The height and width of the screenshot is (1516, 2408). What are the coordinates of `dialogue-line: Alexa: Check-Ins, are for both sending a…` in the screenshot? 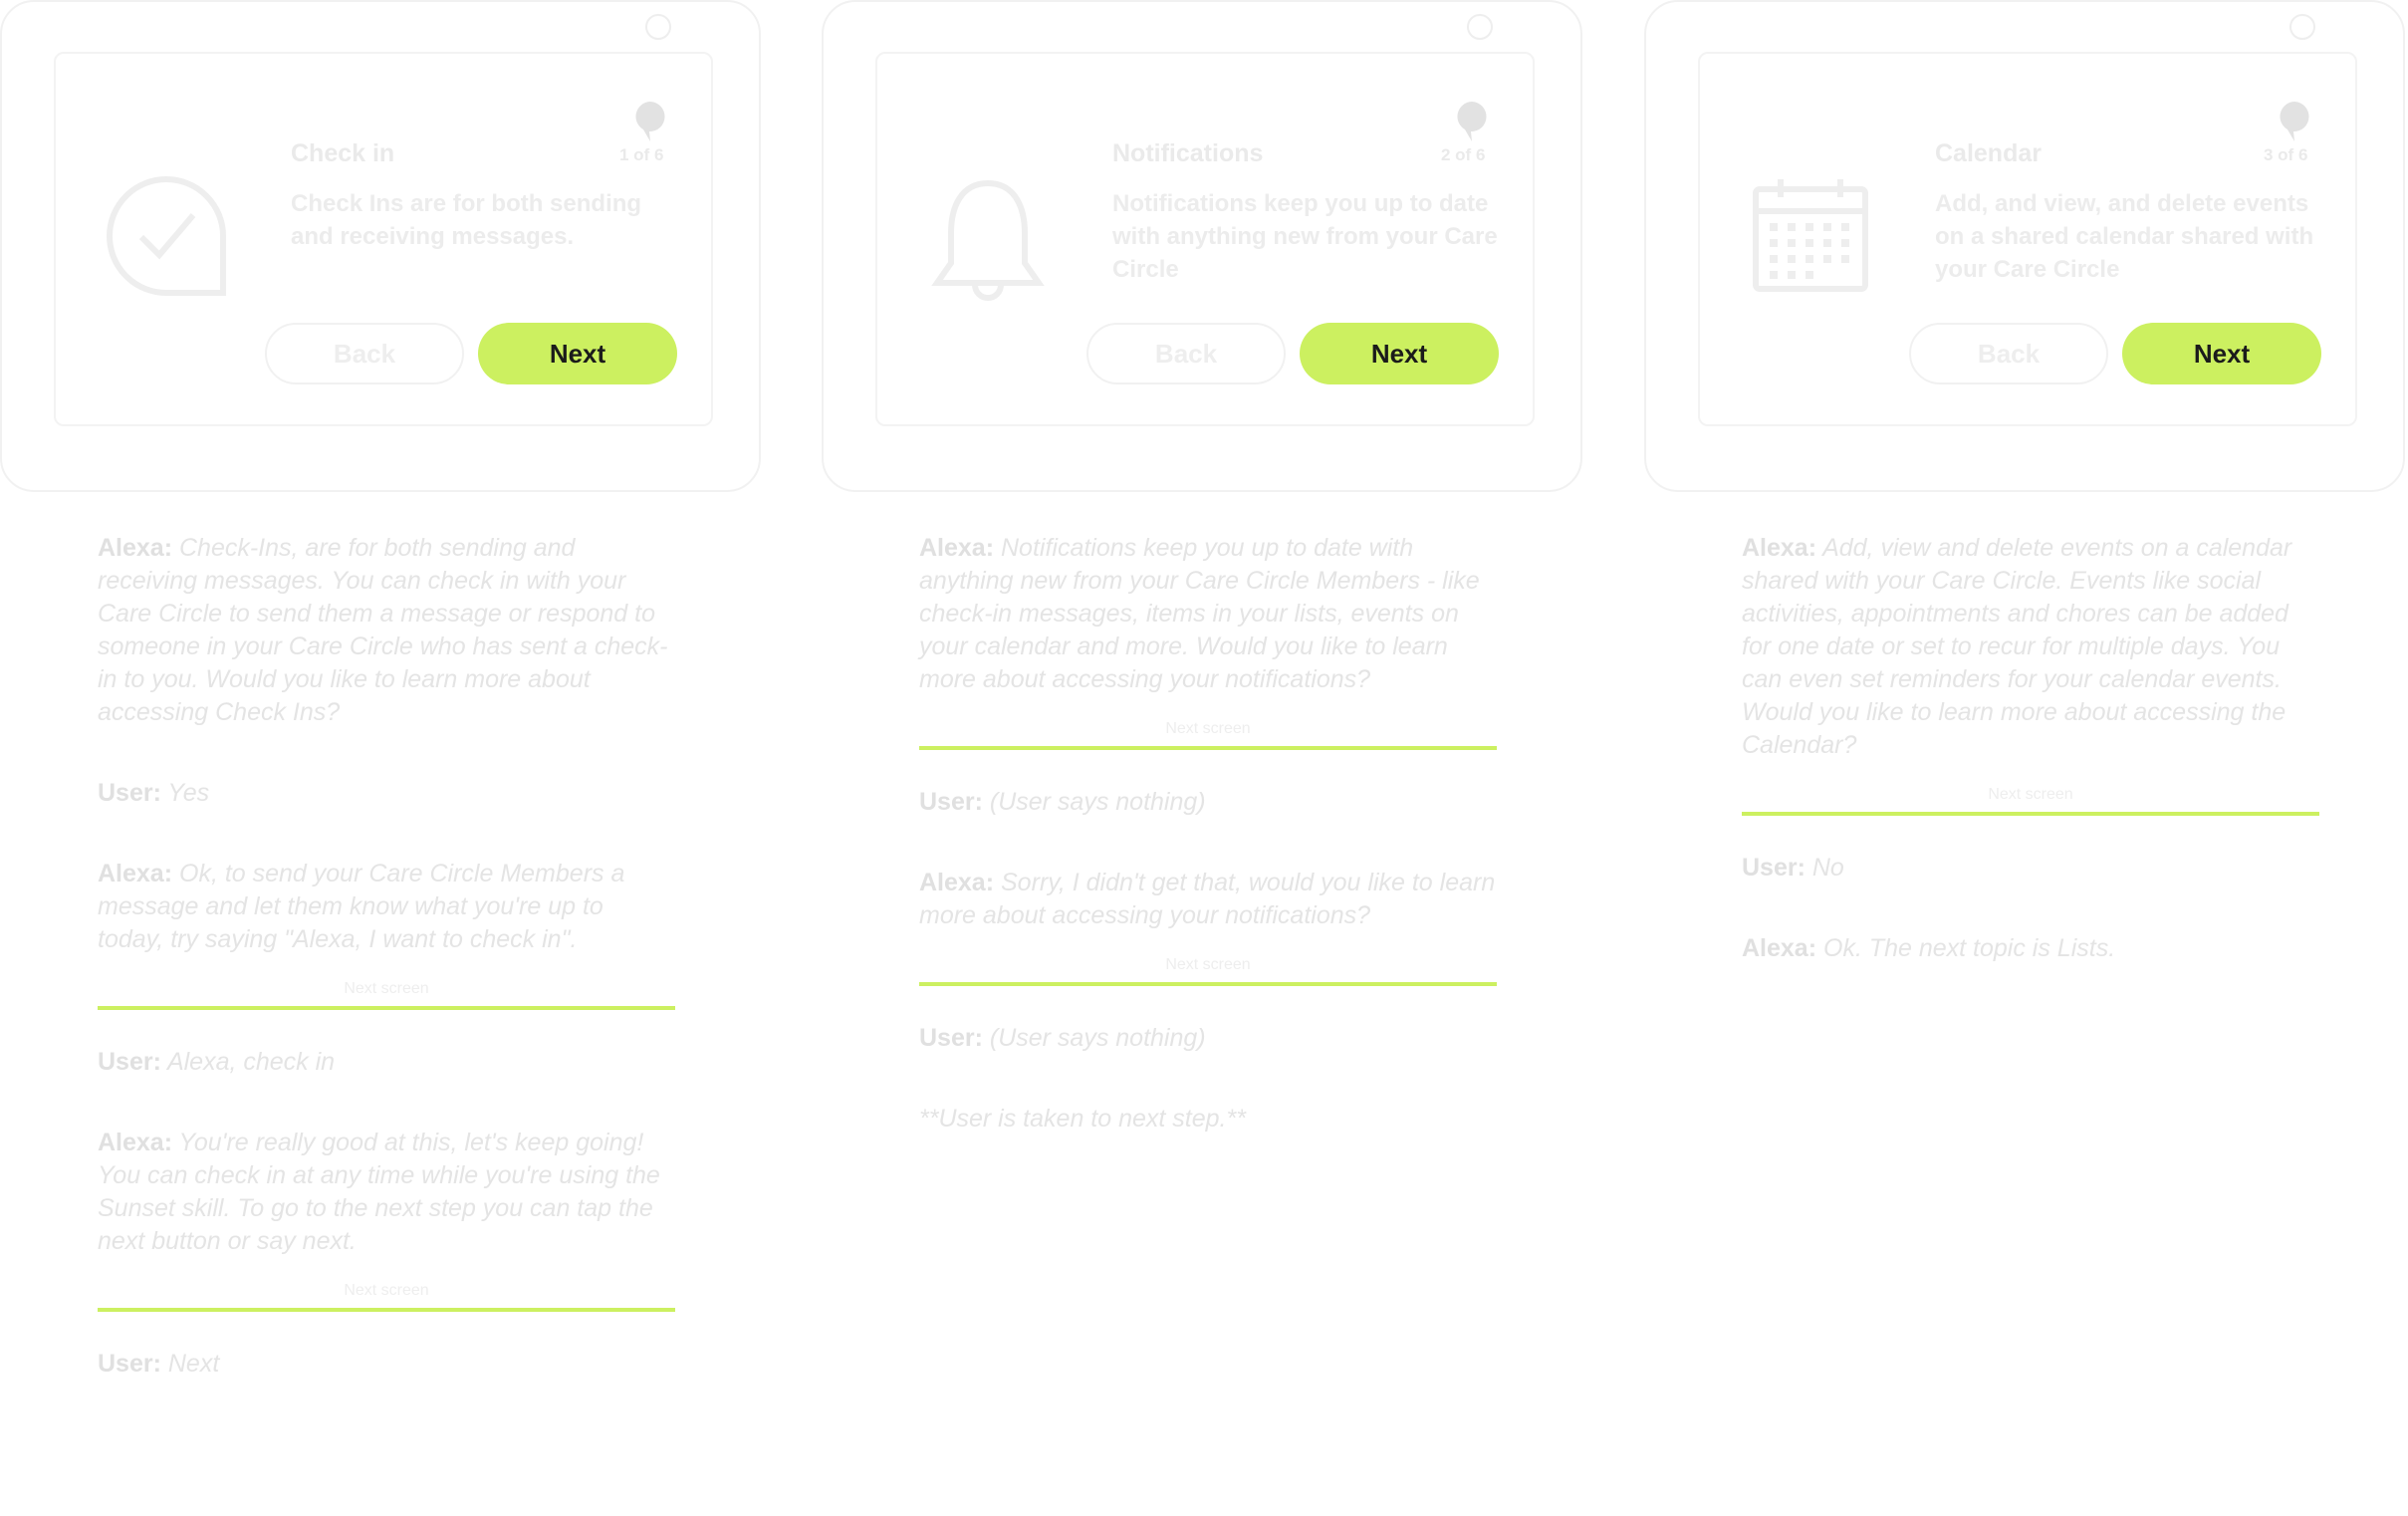 It's located at (386, 630).